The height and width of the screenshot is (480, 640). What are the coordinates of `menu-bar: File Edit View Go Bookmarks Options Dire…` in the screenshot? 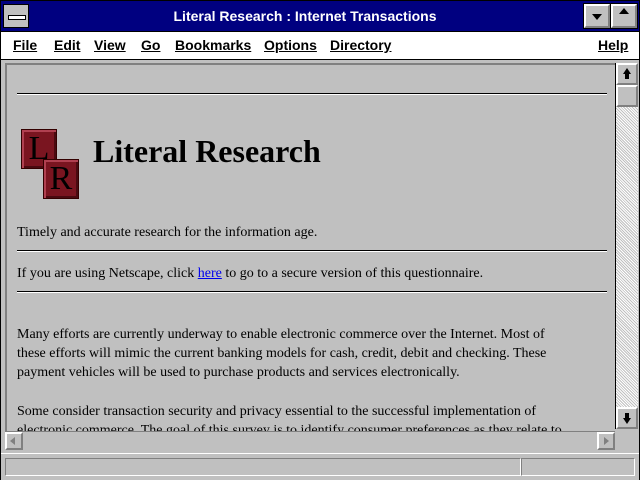 It's located at (320, 46).